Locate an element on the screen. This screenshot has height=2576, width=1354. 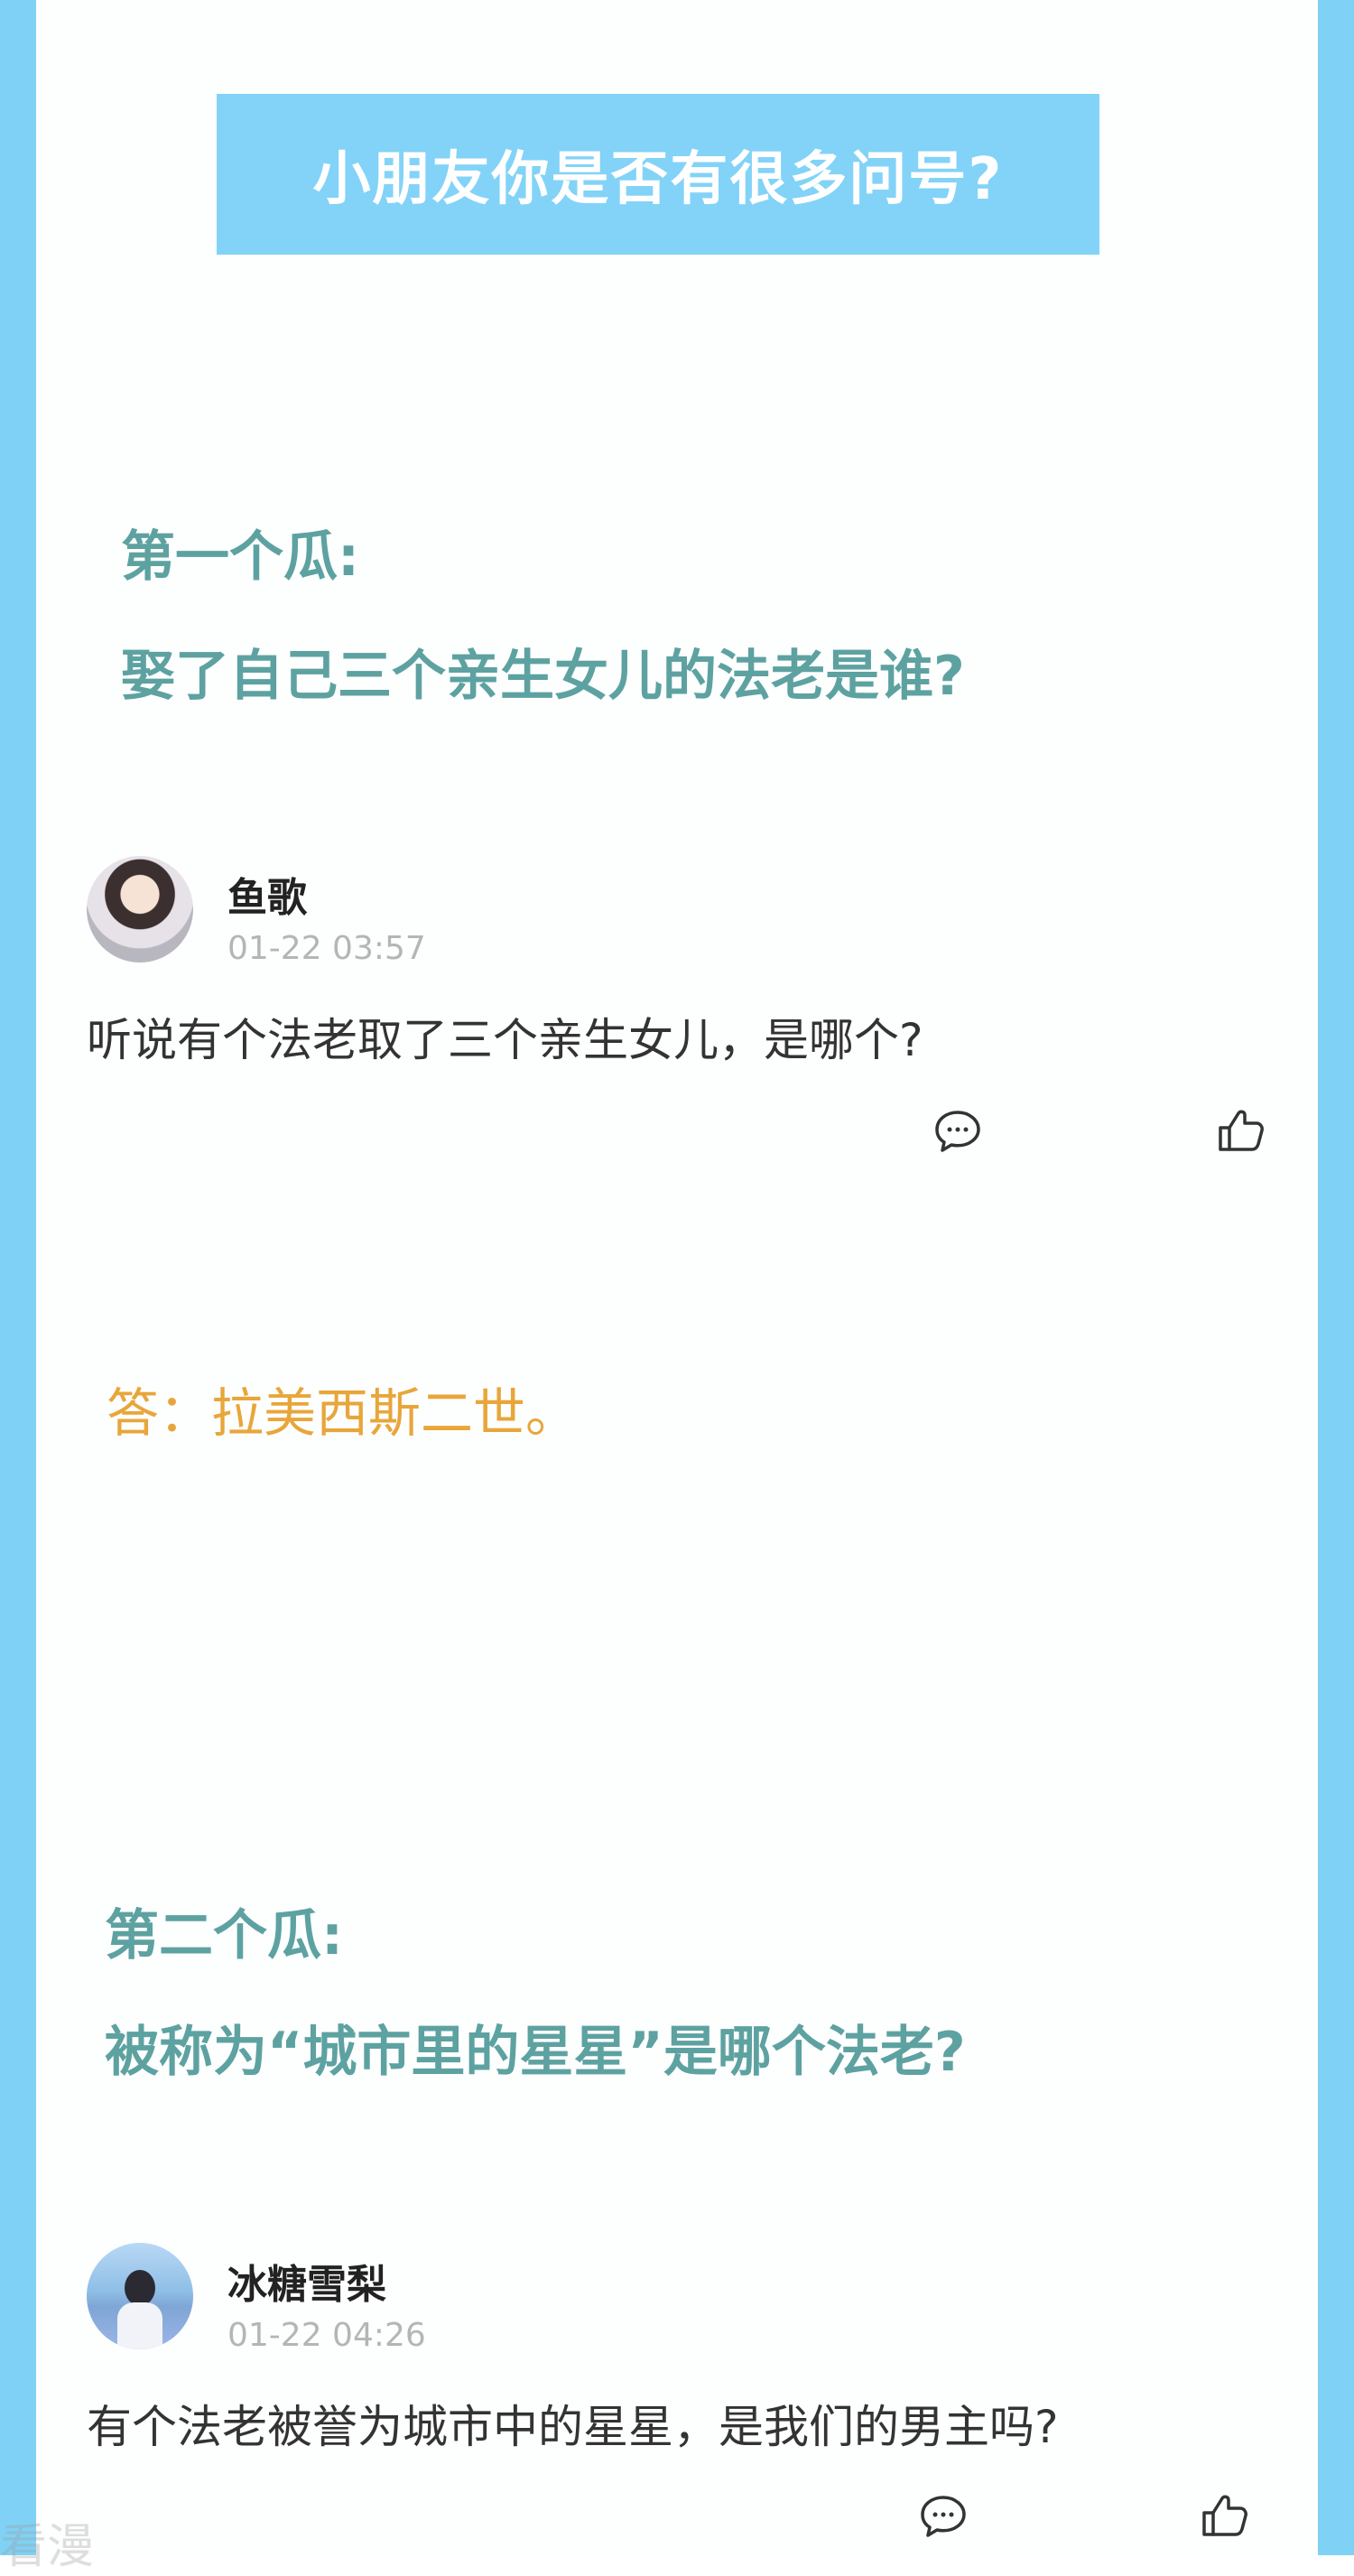
post-2-comment: 有个法老被誉为城市中的星星，是我们的男主吗? is located at coordinates (573, 2427).